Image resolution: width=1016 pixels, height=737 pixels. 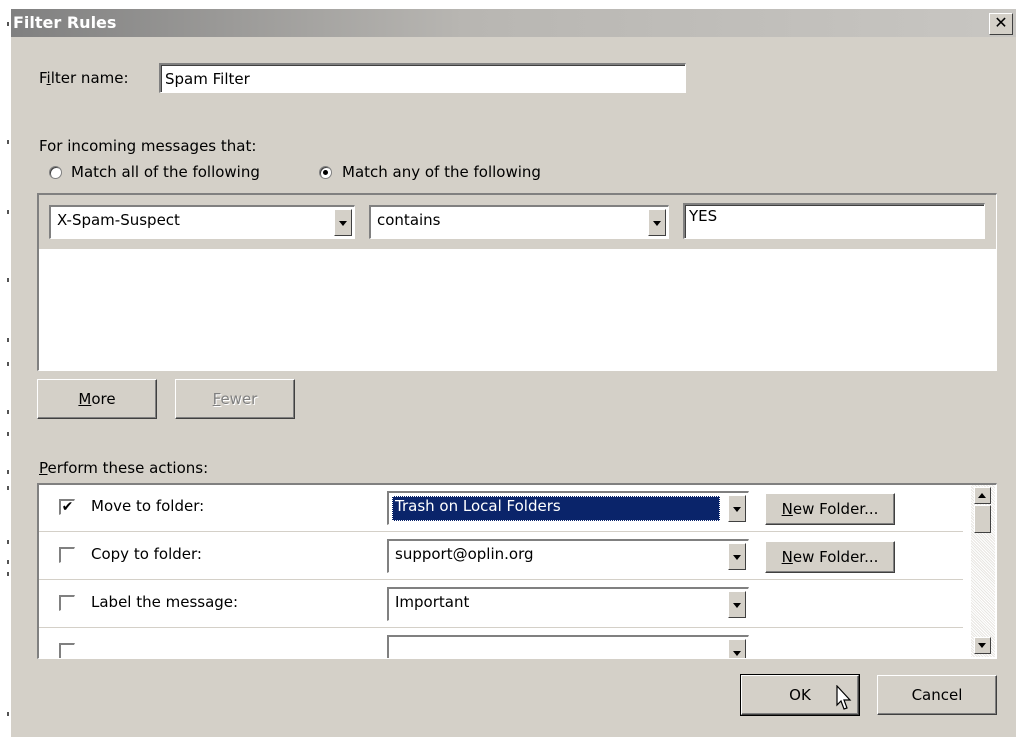 I want to click on label-select: Important, so click(x=568, y=604).